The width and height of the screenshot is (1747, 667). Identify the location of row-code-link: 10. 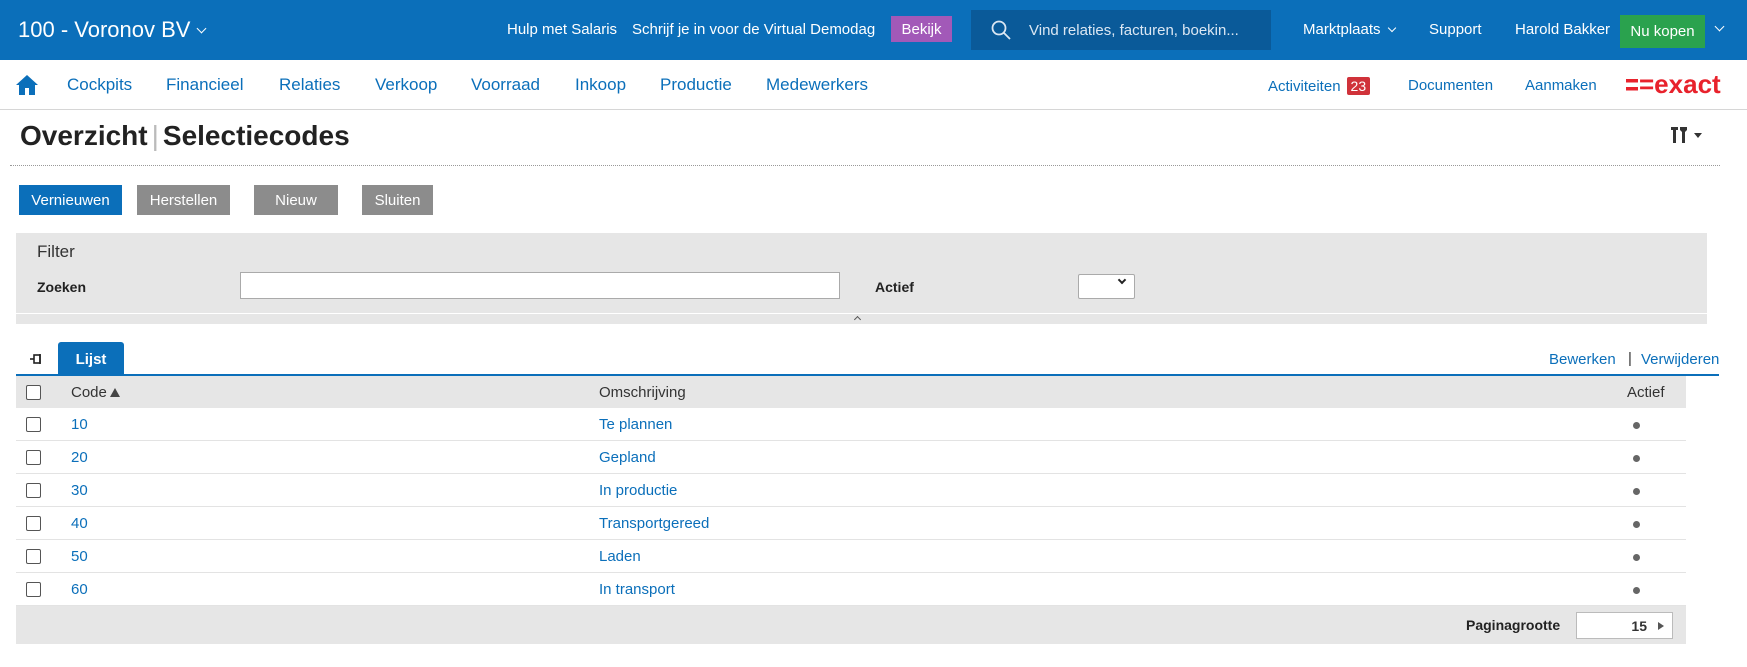
(79, 424).